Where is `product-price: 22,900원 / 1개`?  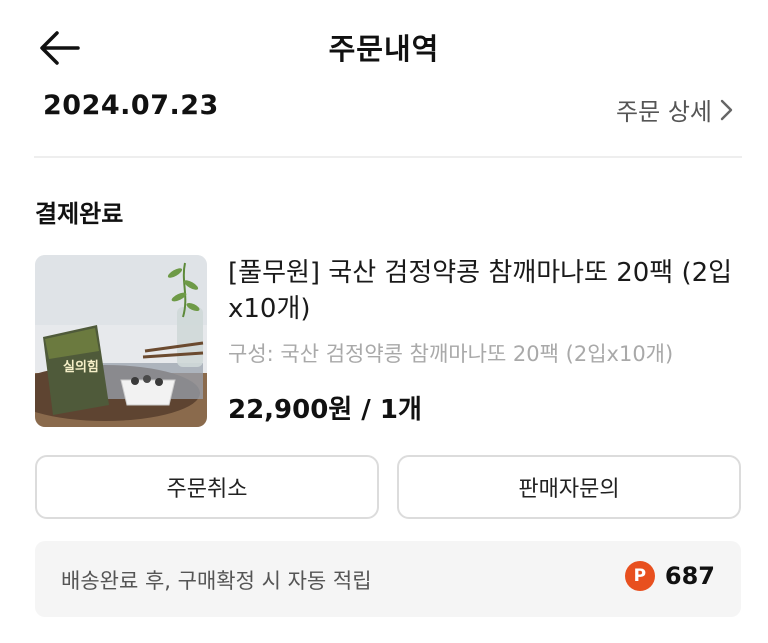
product-price: 22,900원 / 1개 is located at coordinates (325, 410).